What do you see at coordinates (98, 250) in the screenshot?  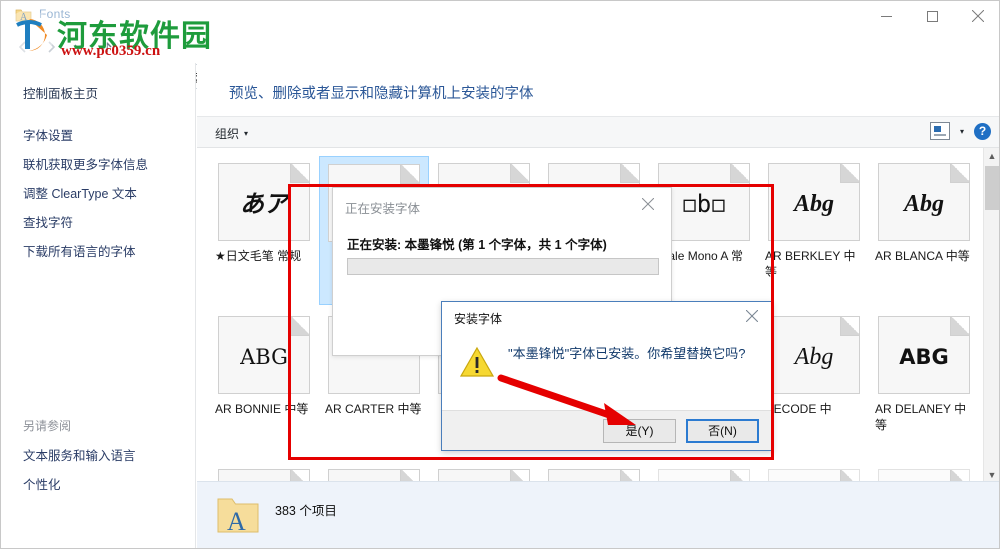 I see `sidebar-item-download-all-language-fonts: 下载所有语言的字体` at bounding box center [98, 250].